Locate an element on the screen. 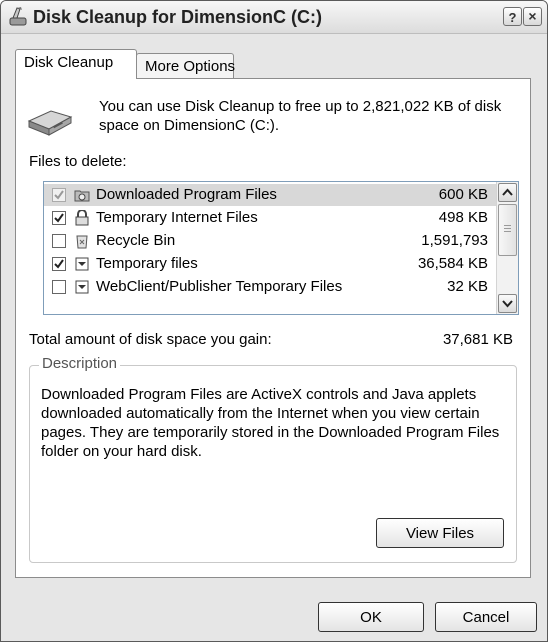 The image size is (548, 642). view-files-button: View Files is located at coordinates (440, 533).